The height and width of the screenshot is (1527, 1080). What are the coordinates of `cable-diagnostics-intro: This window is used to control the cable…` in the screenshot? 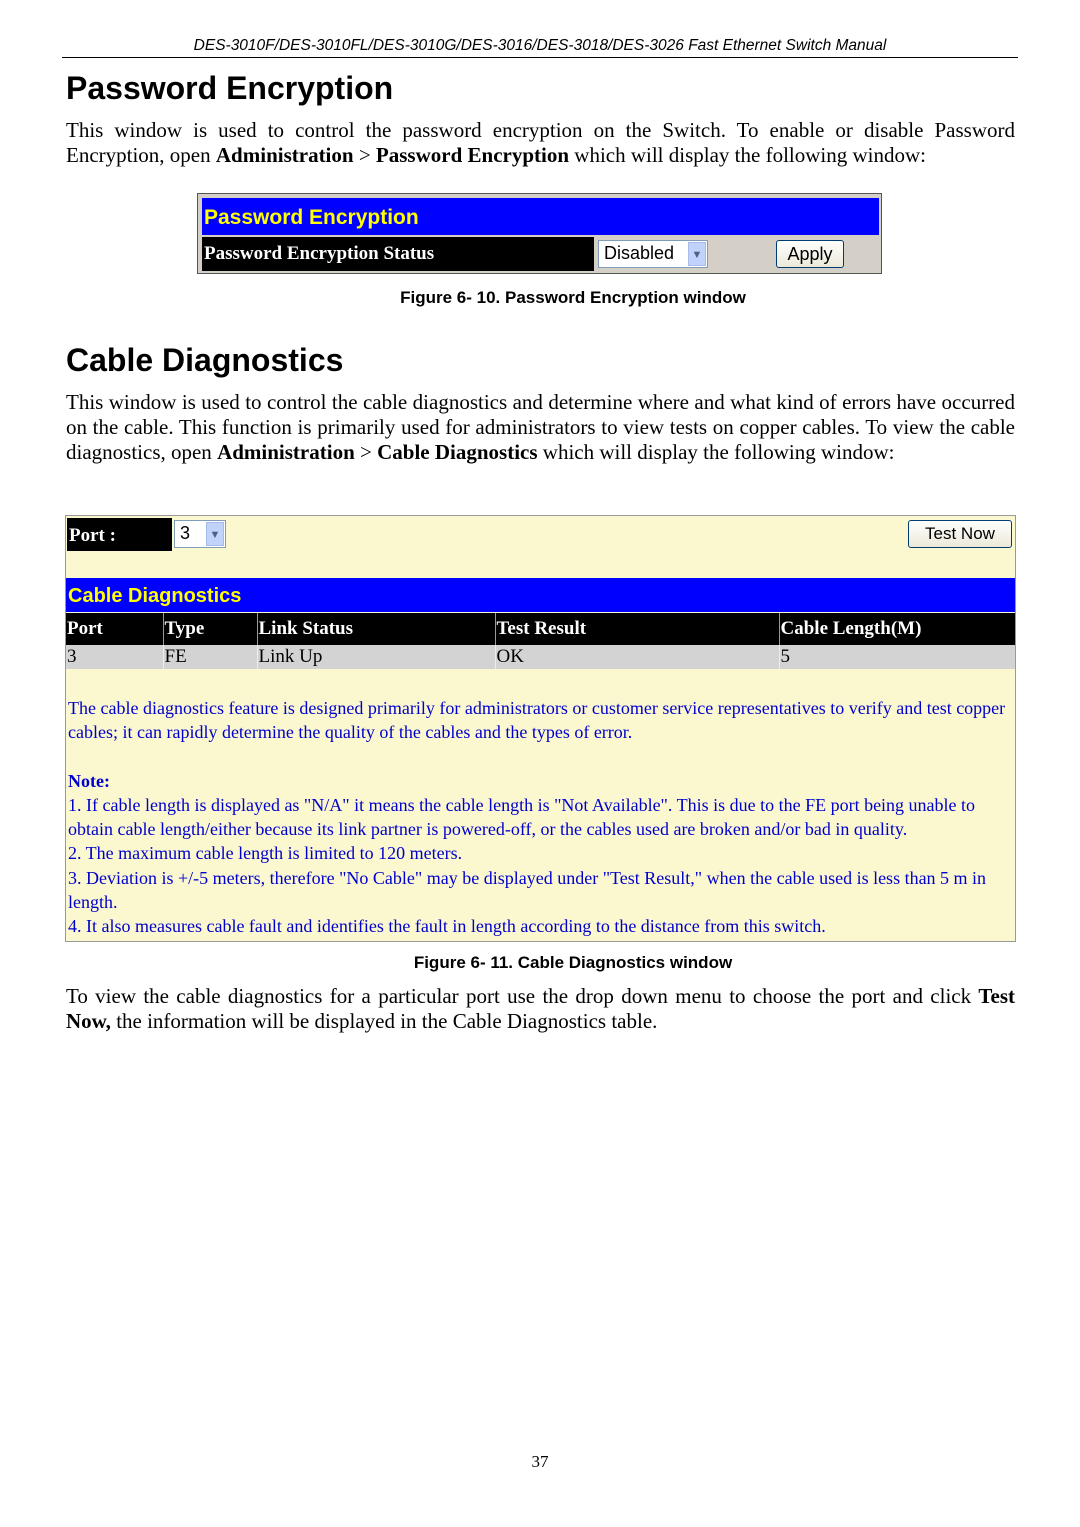 It's located at (540, 427).